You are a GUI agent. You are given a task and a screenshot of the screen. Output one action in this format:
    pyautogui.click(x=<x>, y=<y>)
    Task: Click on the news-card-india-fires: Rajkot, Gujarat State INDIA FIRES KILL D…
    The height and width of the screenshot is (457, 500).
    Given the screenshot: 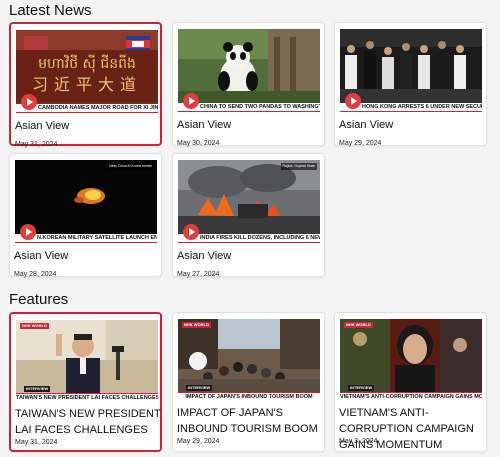 What is the action you would take?
    pyautogui.click(x=248, y=215)
    